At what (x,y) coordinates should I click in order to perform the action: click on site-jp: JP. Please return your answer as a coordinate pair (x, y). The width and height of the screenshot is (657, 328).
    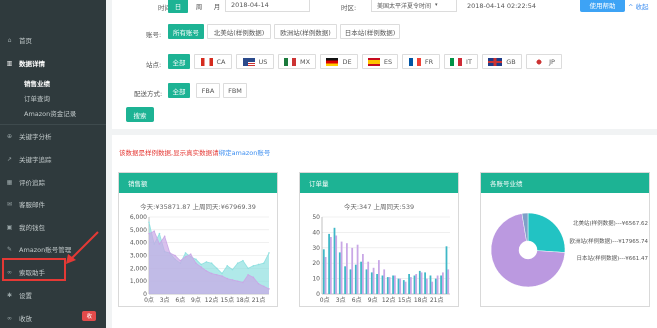
    Looking at the image, I should click on (544, 61).